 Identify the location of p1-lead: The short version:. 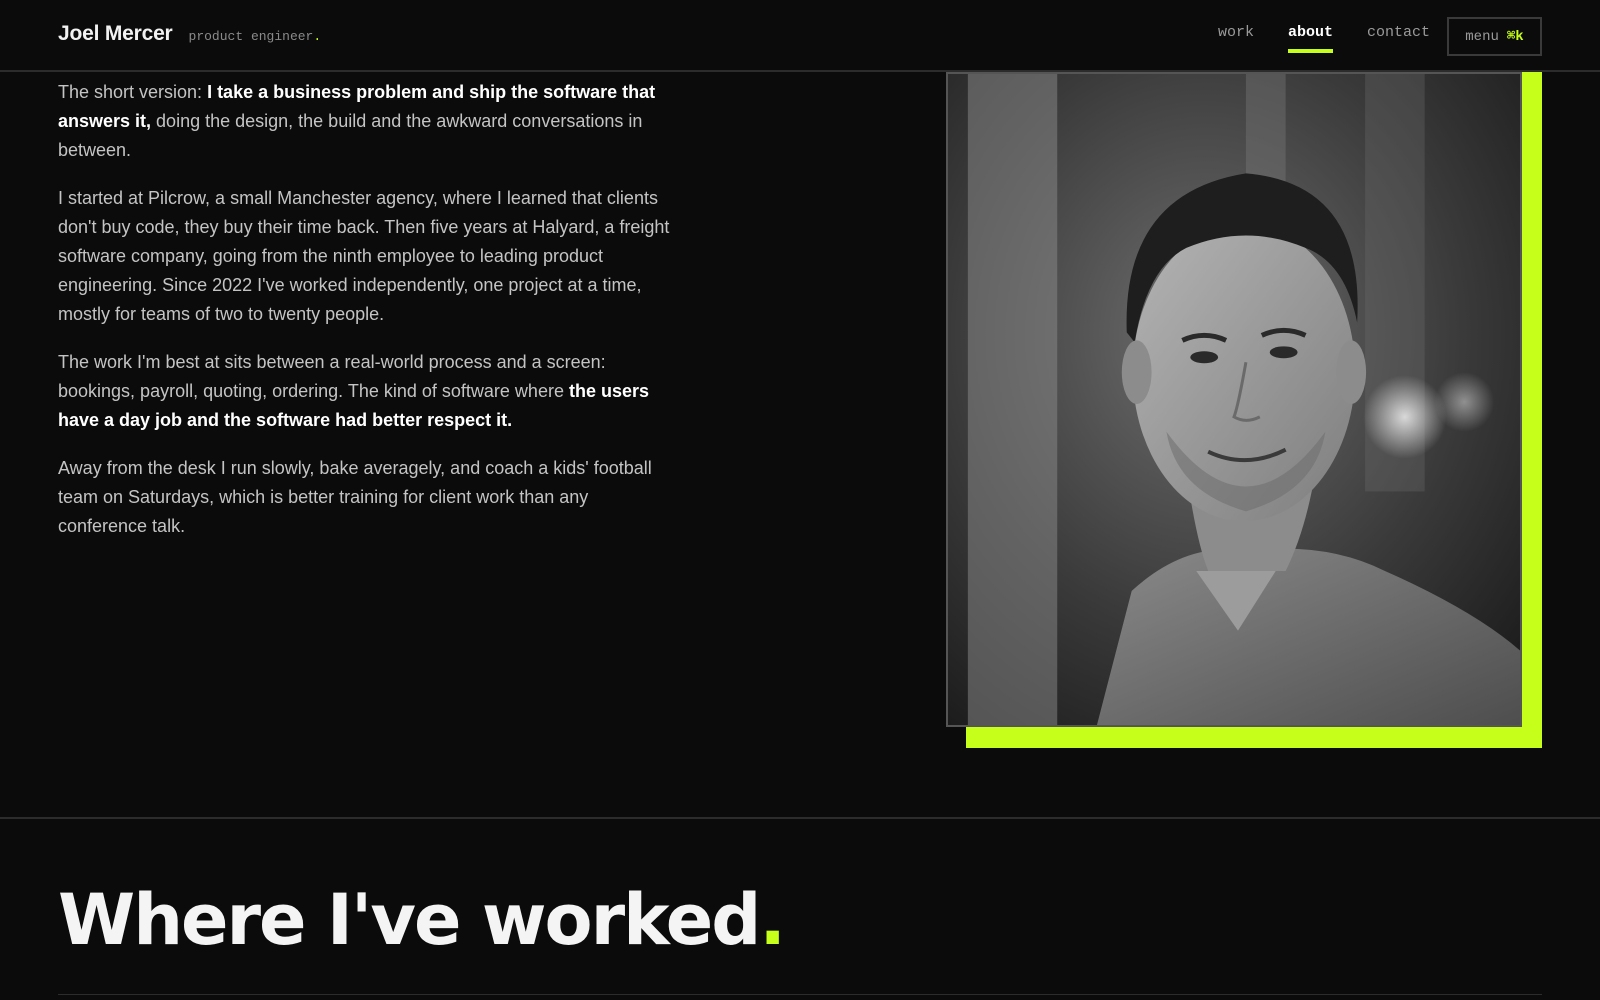
(133, 92).